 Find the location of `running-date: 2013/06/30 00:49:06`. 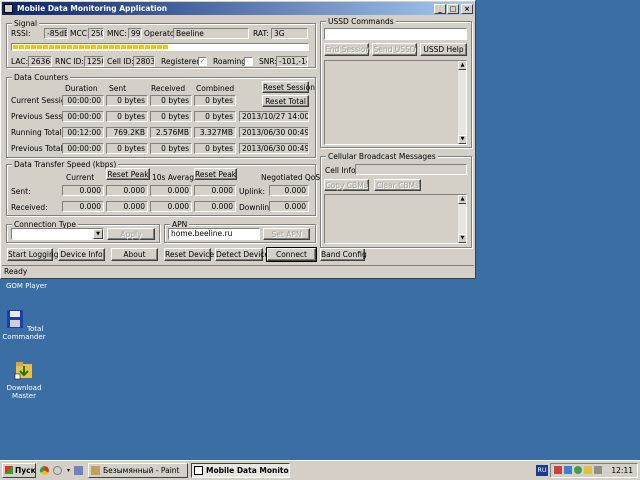

running-date: 2013/06/30 00:49:06 is located at coordinates (274, 132).